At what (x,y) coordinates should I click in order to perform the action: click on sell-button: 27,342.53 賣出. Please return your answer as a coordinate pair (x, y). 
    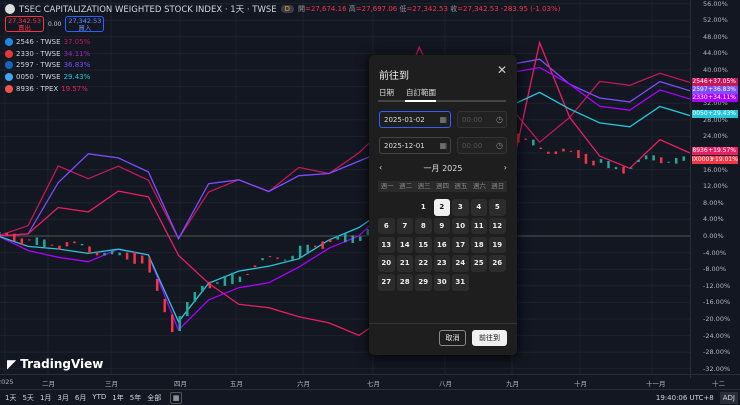
    Looking at the image, I should click on (24, 24).